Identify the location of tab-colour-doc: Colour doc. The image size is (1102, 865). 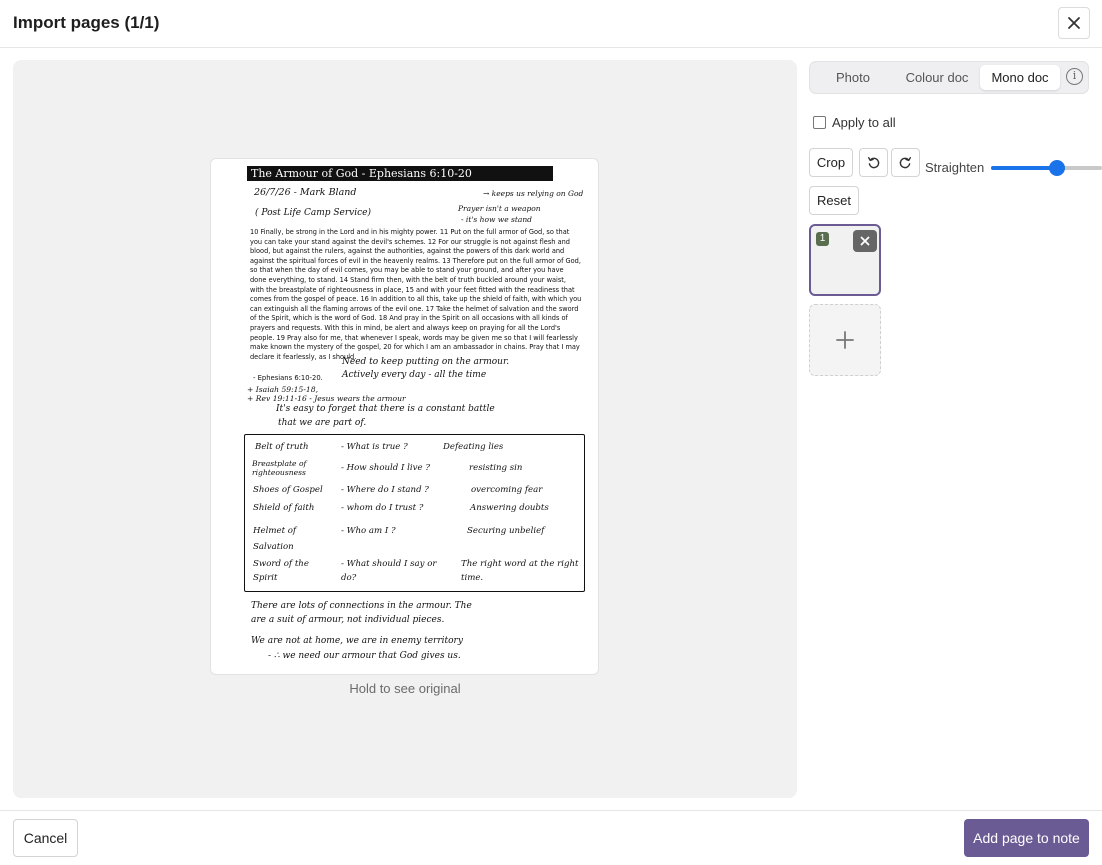
(937, 77).